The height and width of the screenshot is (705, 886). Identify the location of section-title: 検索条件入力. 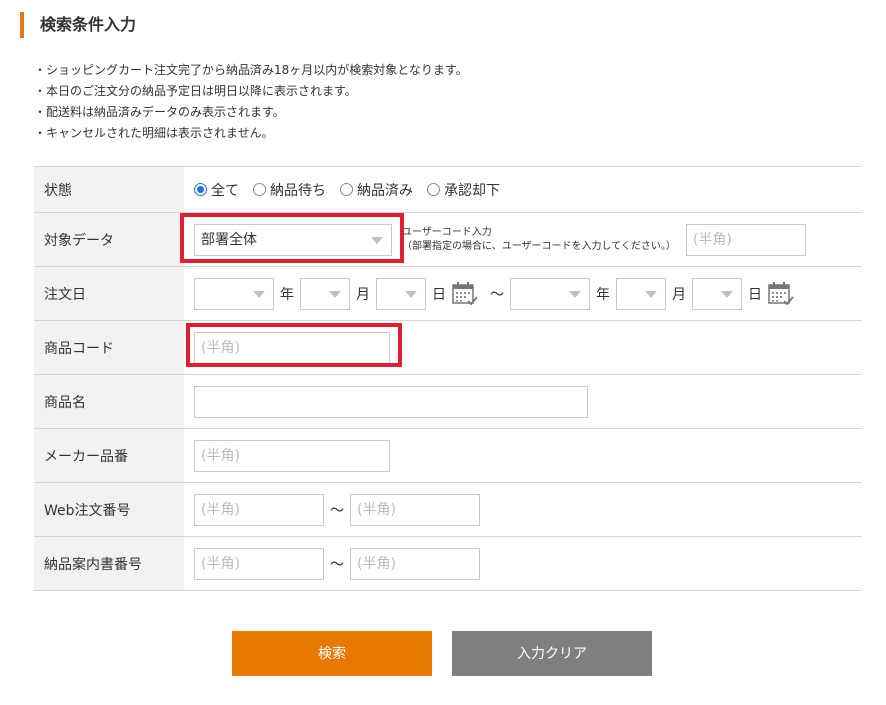
(78, 25).